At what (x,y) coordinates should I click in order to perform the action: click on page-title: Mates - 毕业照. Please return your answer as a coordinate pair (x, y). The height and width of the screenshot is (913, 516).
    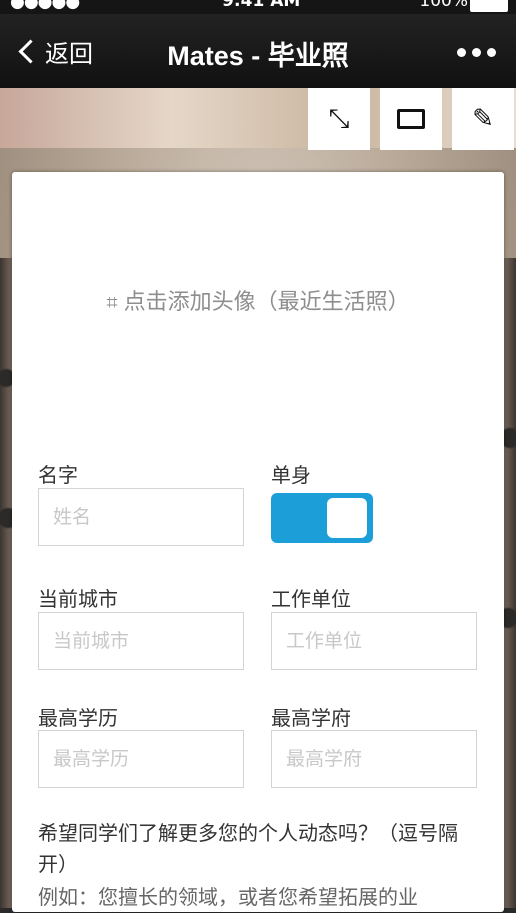
    Looking at the image, I should click on (258, 56).